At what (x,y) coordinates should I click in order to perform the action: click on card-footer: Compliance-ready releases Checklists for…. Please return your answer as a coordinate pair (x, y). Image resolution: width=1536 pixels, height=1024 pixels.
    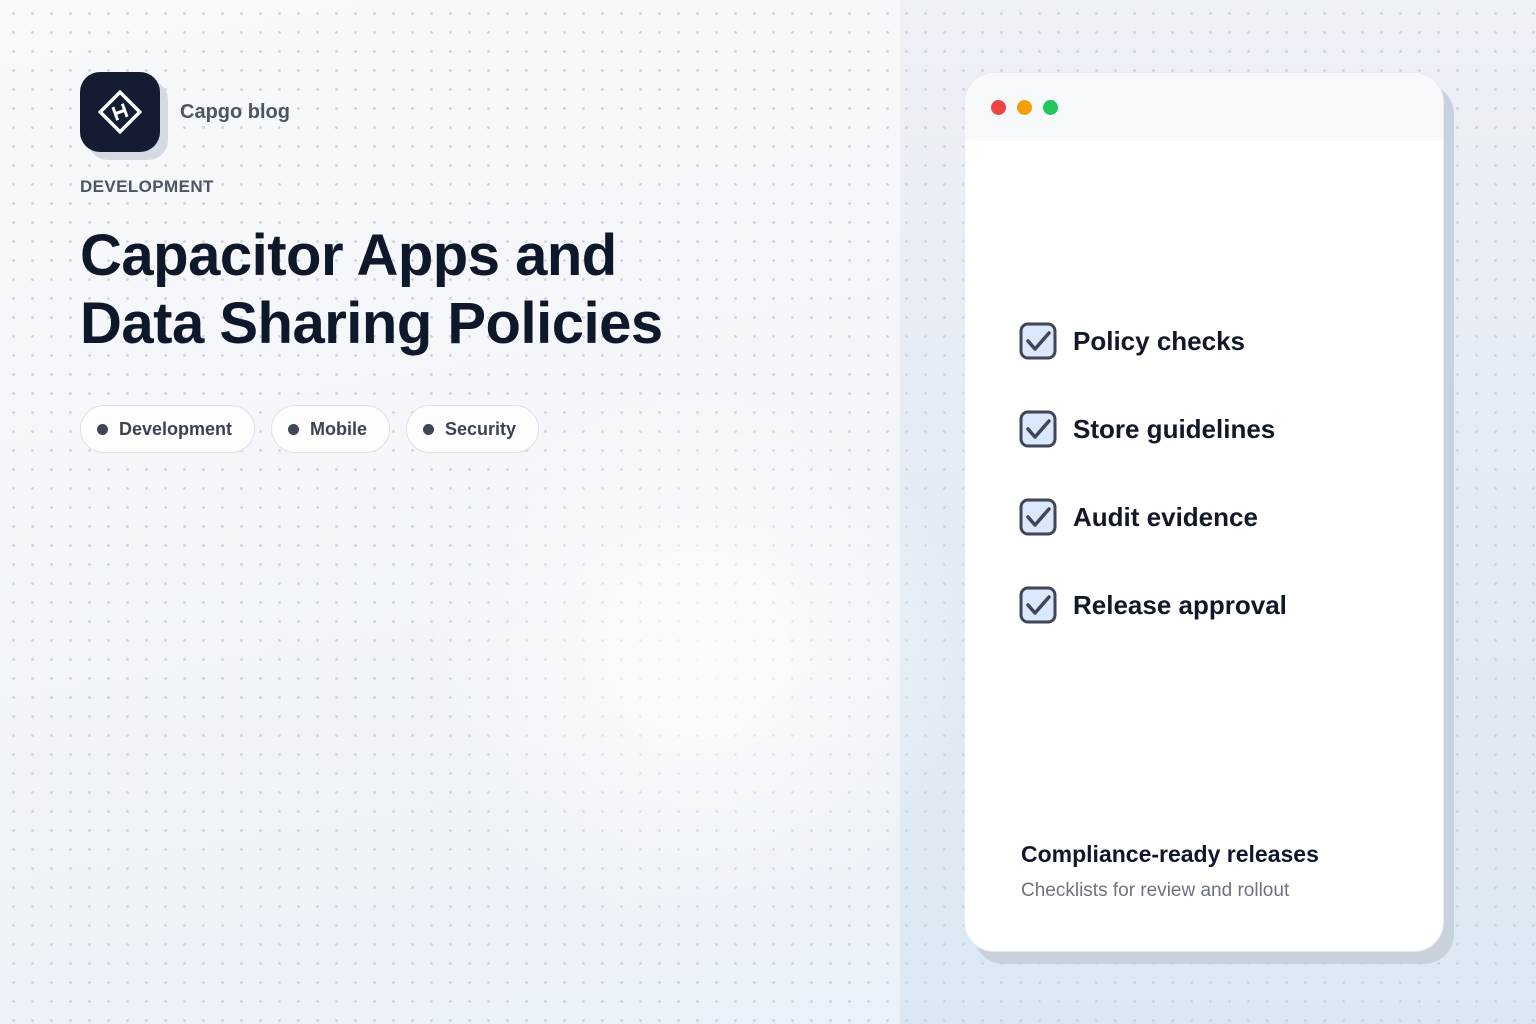
    Looking at the image, I should click on (1170, 871).